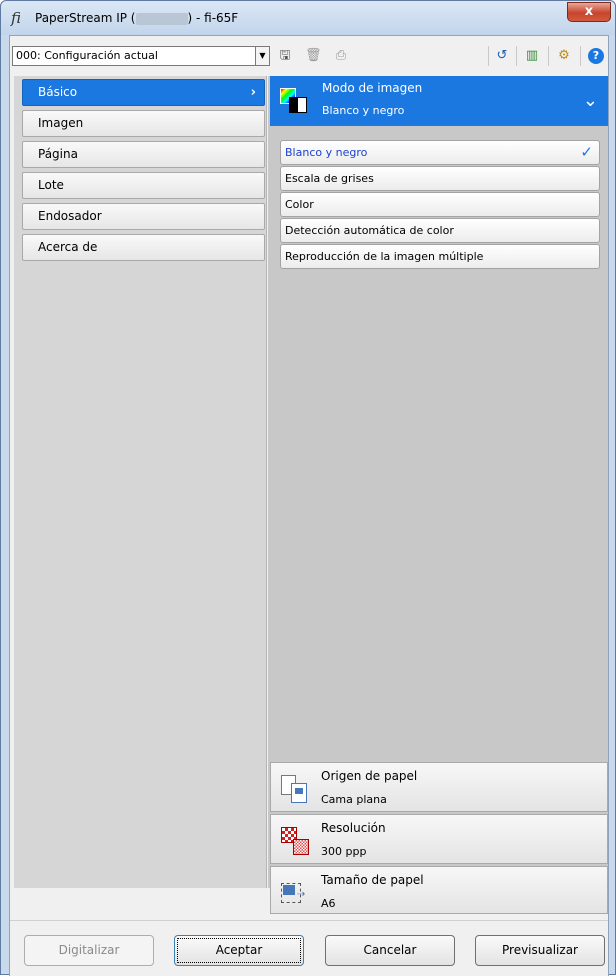  Describe the element at coordinates (440, 178) in the screenshot. I see `option-escala-de-grises: Escala de grises` at that location.